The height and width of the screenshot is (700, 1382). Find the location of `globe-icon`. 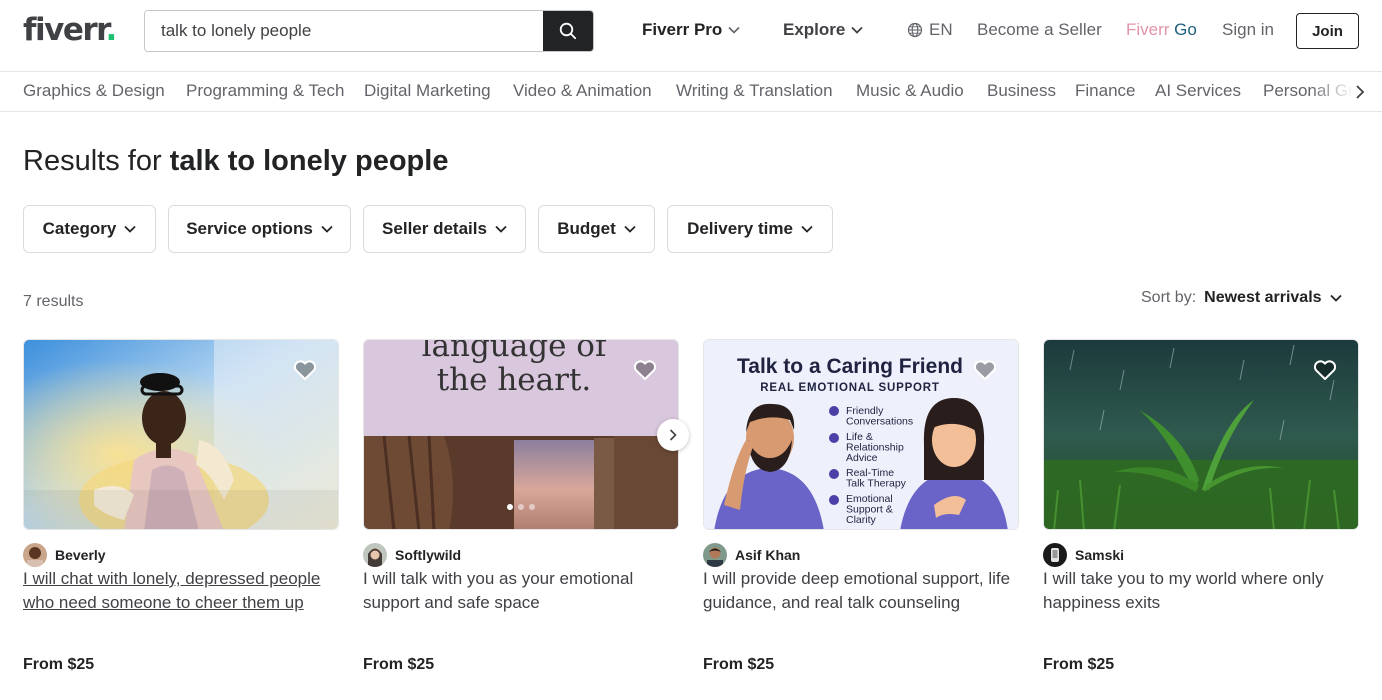

globe-icon is located at coordinates (915, 30).